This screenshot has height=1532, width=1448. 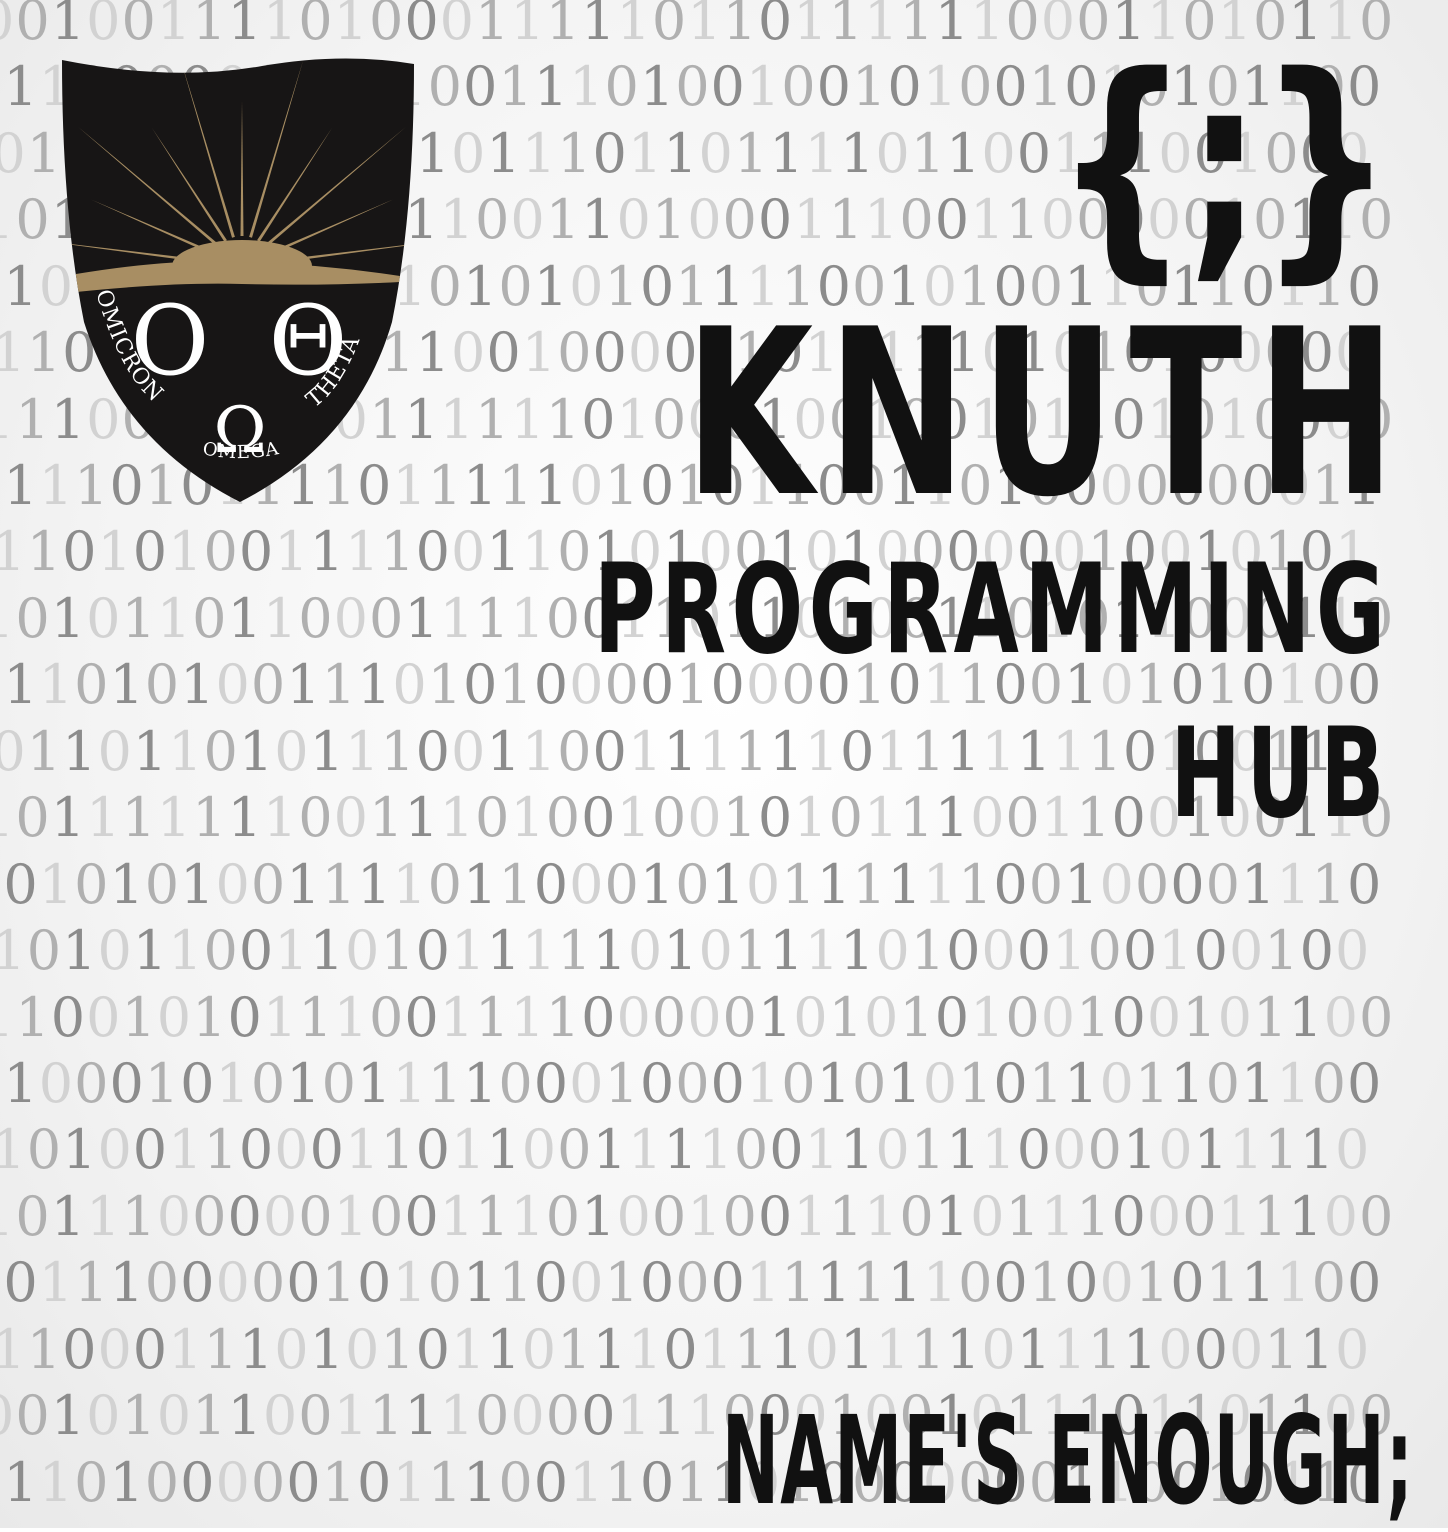 I want to click on brace-semicolon-logo: {;}, so click(x=1224, y=164).